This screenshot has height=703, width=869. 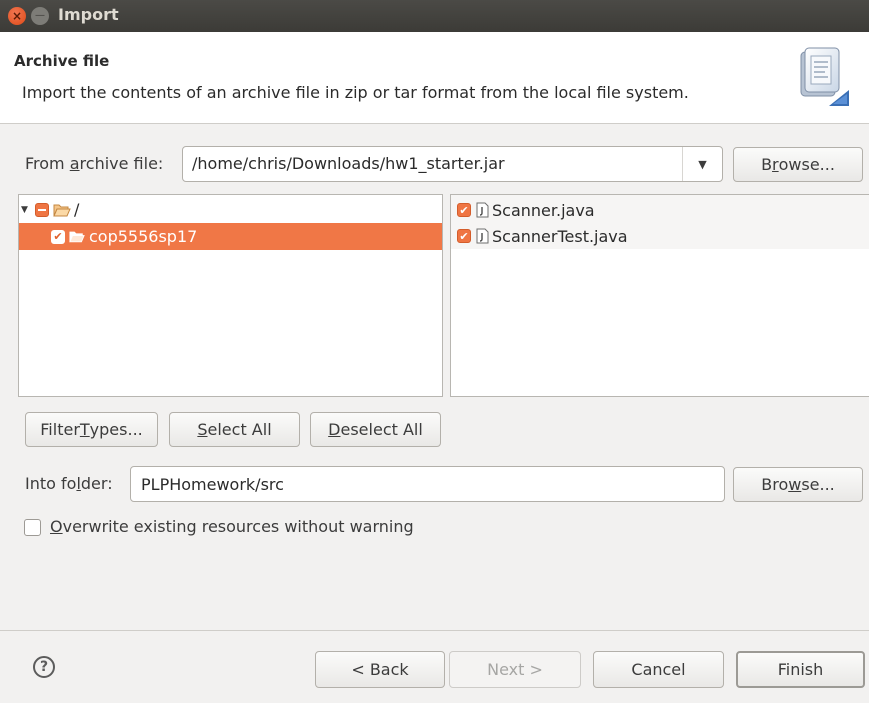 I want to click on folder-tree: ▼ / ✔ cop5556sp17, so click(x=230, y=295).